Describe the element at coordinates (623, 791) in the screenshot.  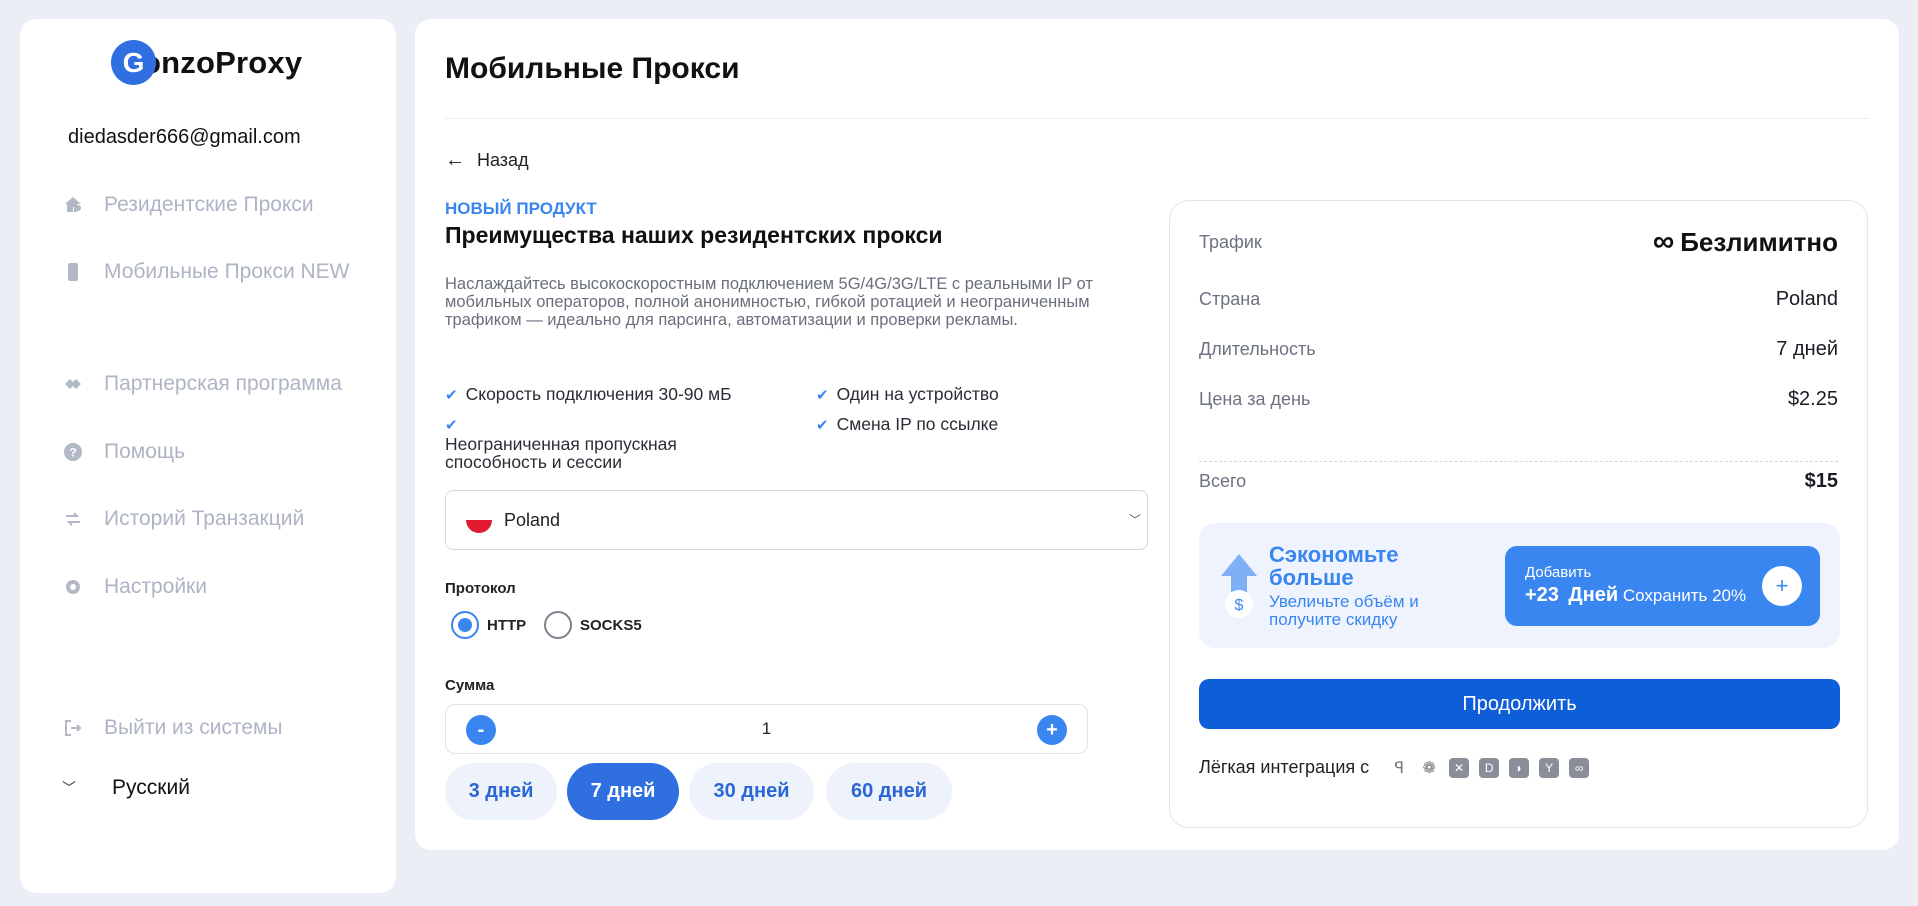
I see `duration-option-7: 7 дней` at that location.